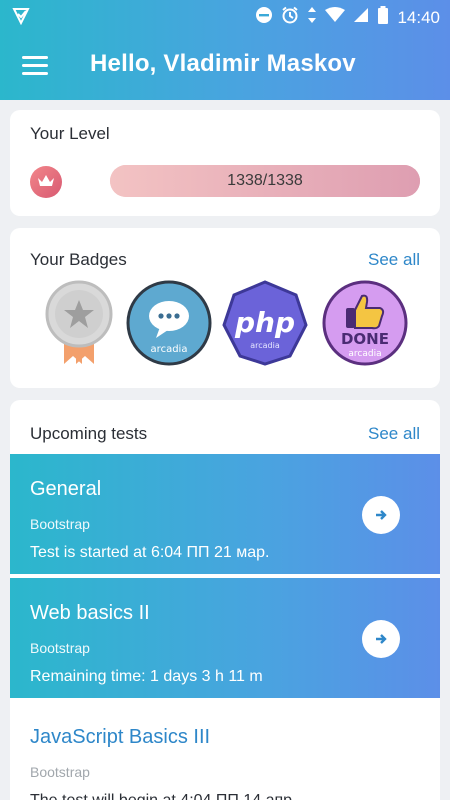 The width and height of the screenshot is (450, 800). I want to click on thumbs-up-done-badge-icon: DONE arcadia, so click(365, 323).